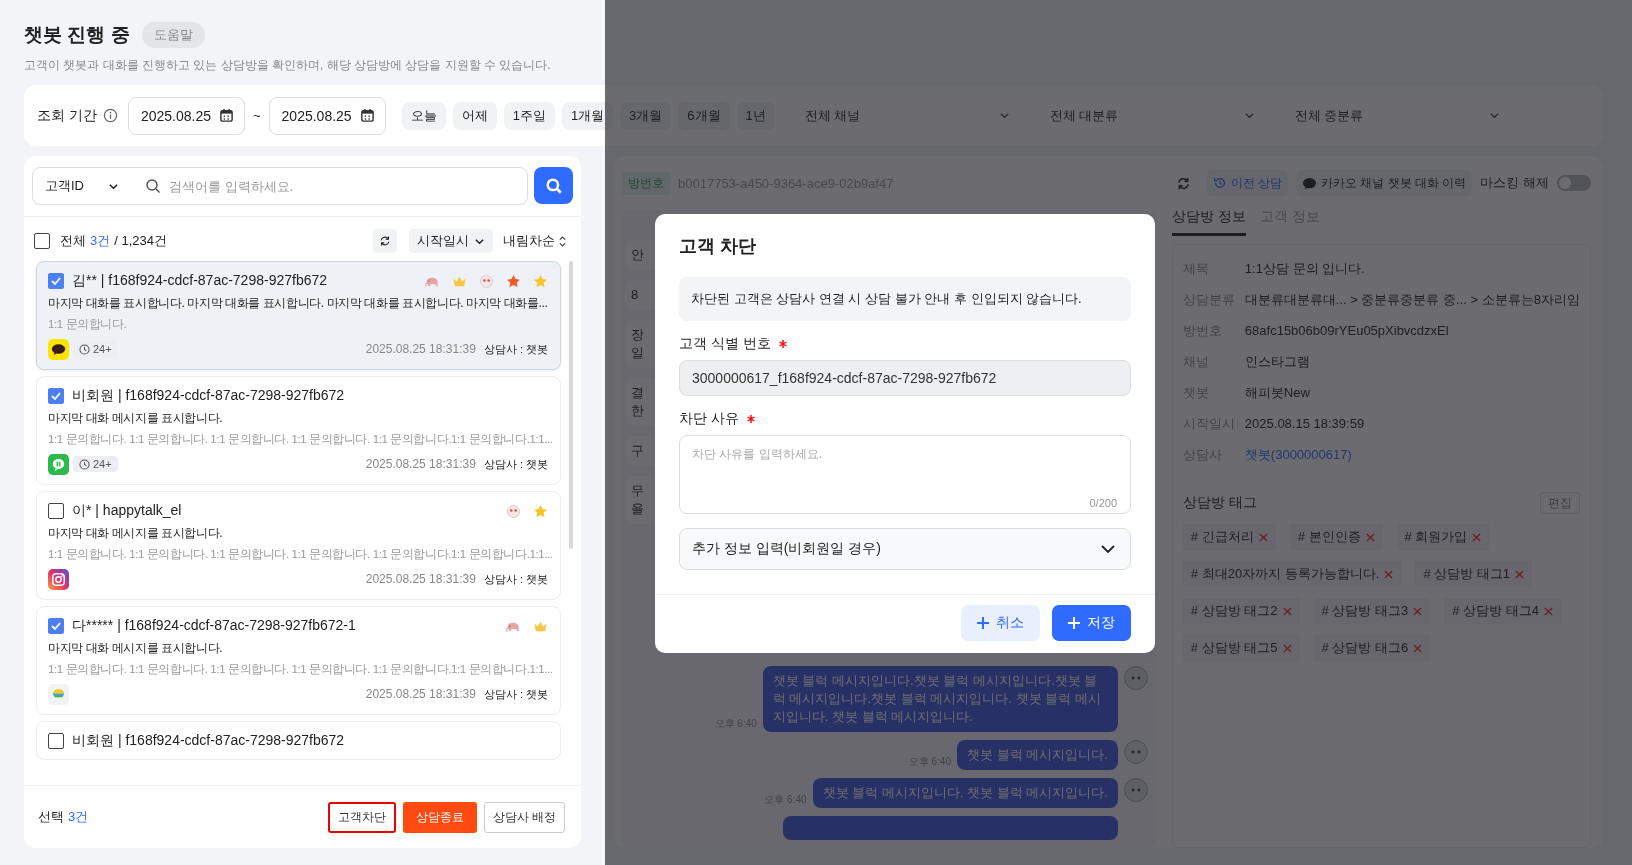  What do you see at coordinates (474, 115) in the screenshot?
I see `range-button: 어제` at bounding box center [474, 115].